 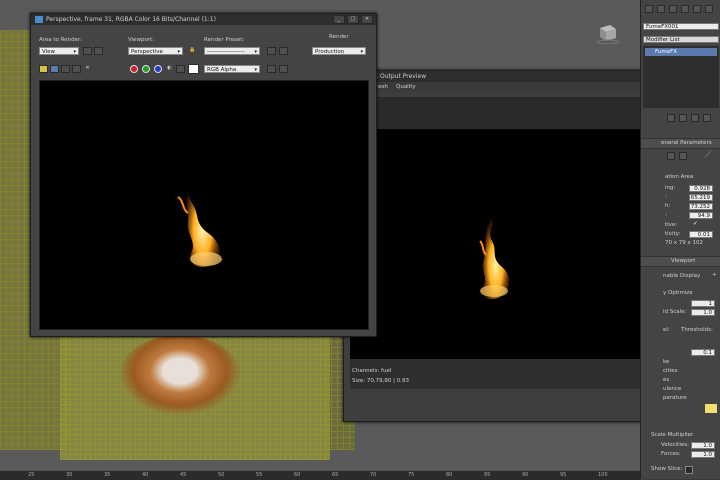 What do you see at coordinates (709, 9) in the screenshot?
I see `utilities-tab-icon` at bounding box center [709, 9].